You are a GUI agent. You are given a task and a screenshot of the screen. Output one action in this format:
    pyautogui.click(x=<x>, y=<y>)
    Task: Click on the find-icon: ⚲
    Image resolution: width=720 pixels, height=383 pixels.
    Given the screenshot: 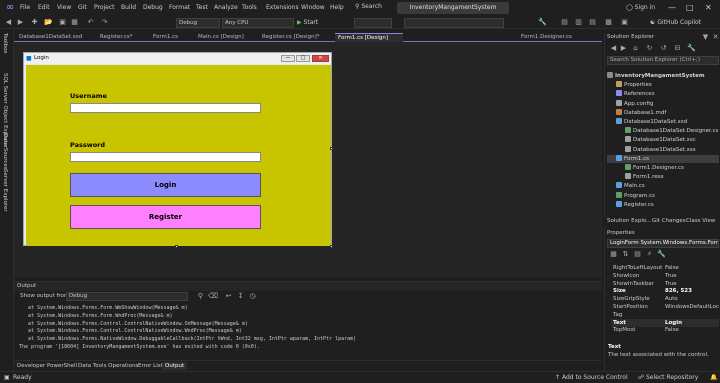 What is the action you would take?
    pyautogui.click(x=200, y=296)
    